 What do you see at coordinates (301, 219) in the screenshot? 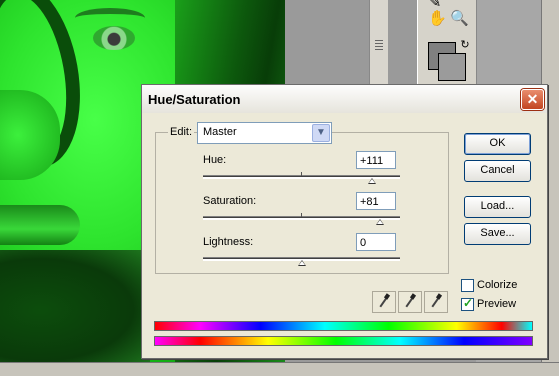
I see `saturation-slider` at bounding box center [301, 219].